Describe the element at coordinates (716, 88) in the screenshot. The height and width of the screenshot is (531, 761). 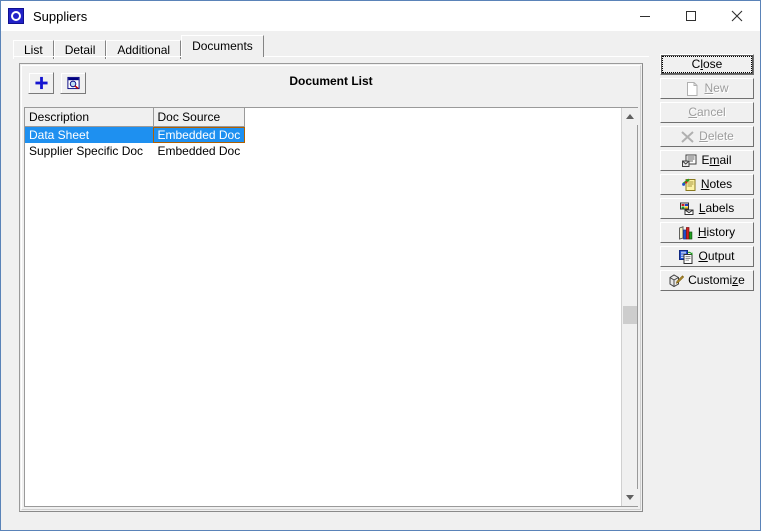
I see `new-button-label: New` at that location.